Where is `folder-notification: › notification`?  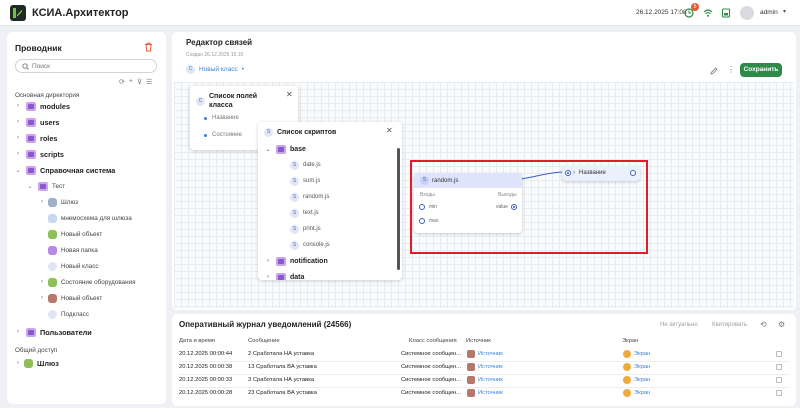 folder-notification: › notification is located at coordinates (296, 261).